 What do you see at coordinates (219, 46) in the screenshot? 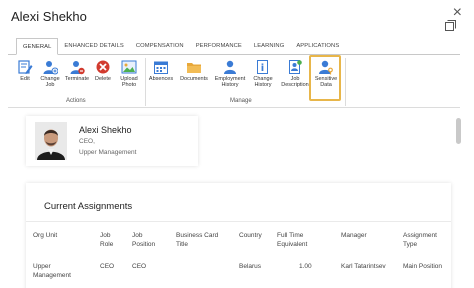
I see `tab-performance: PERFORMANCE` at bounding box center [219, 46].